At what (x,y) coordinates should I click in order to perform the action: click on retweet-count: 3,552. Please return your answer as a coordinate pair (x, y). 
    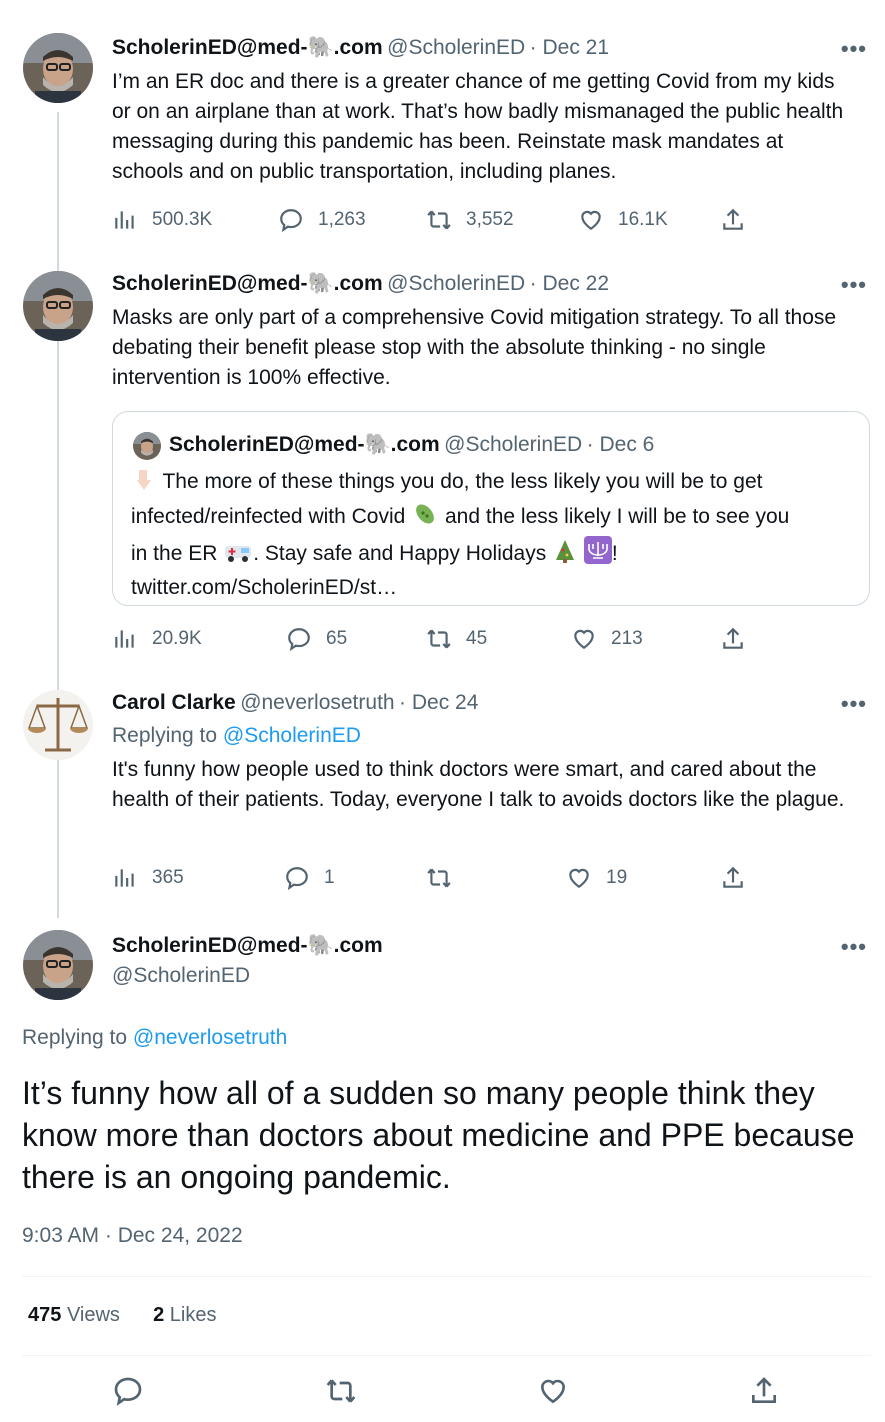
    Looking at the image, I should click on (490, 219).